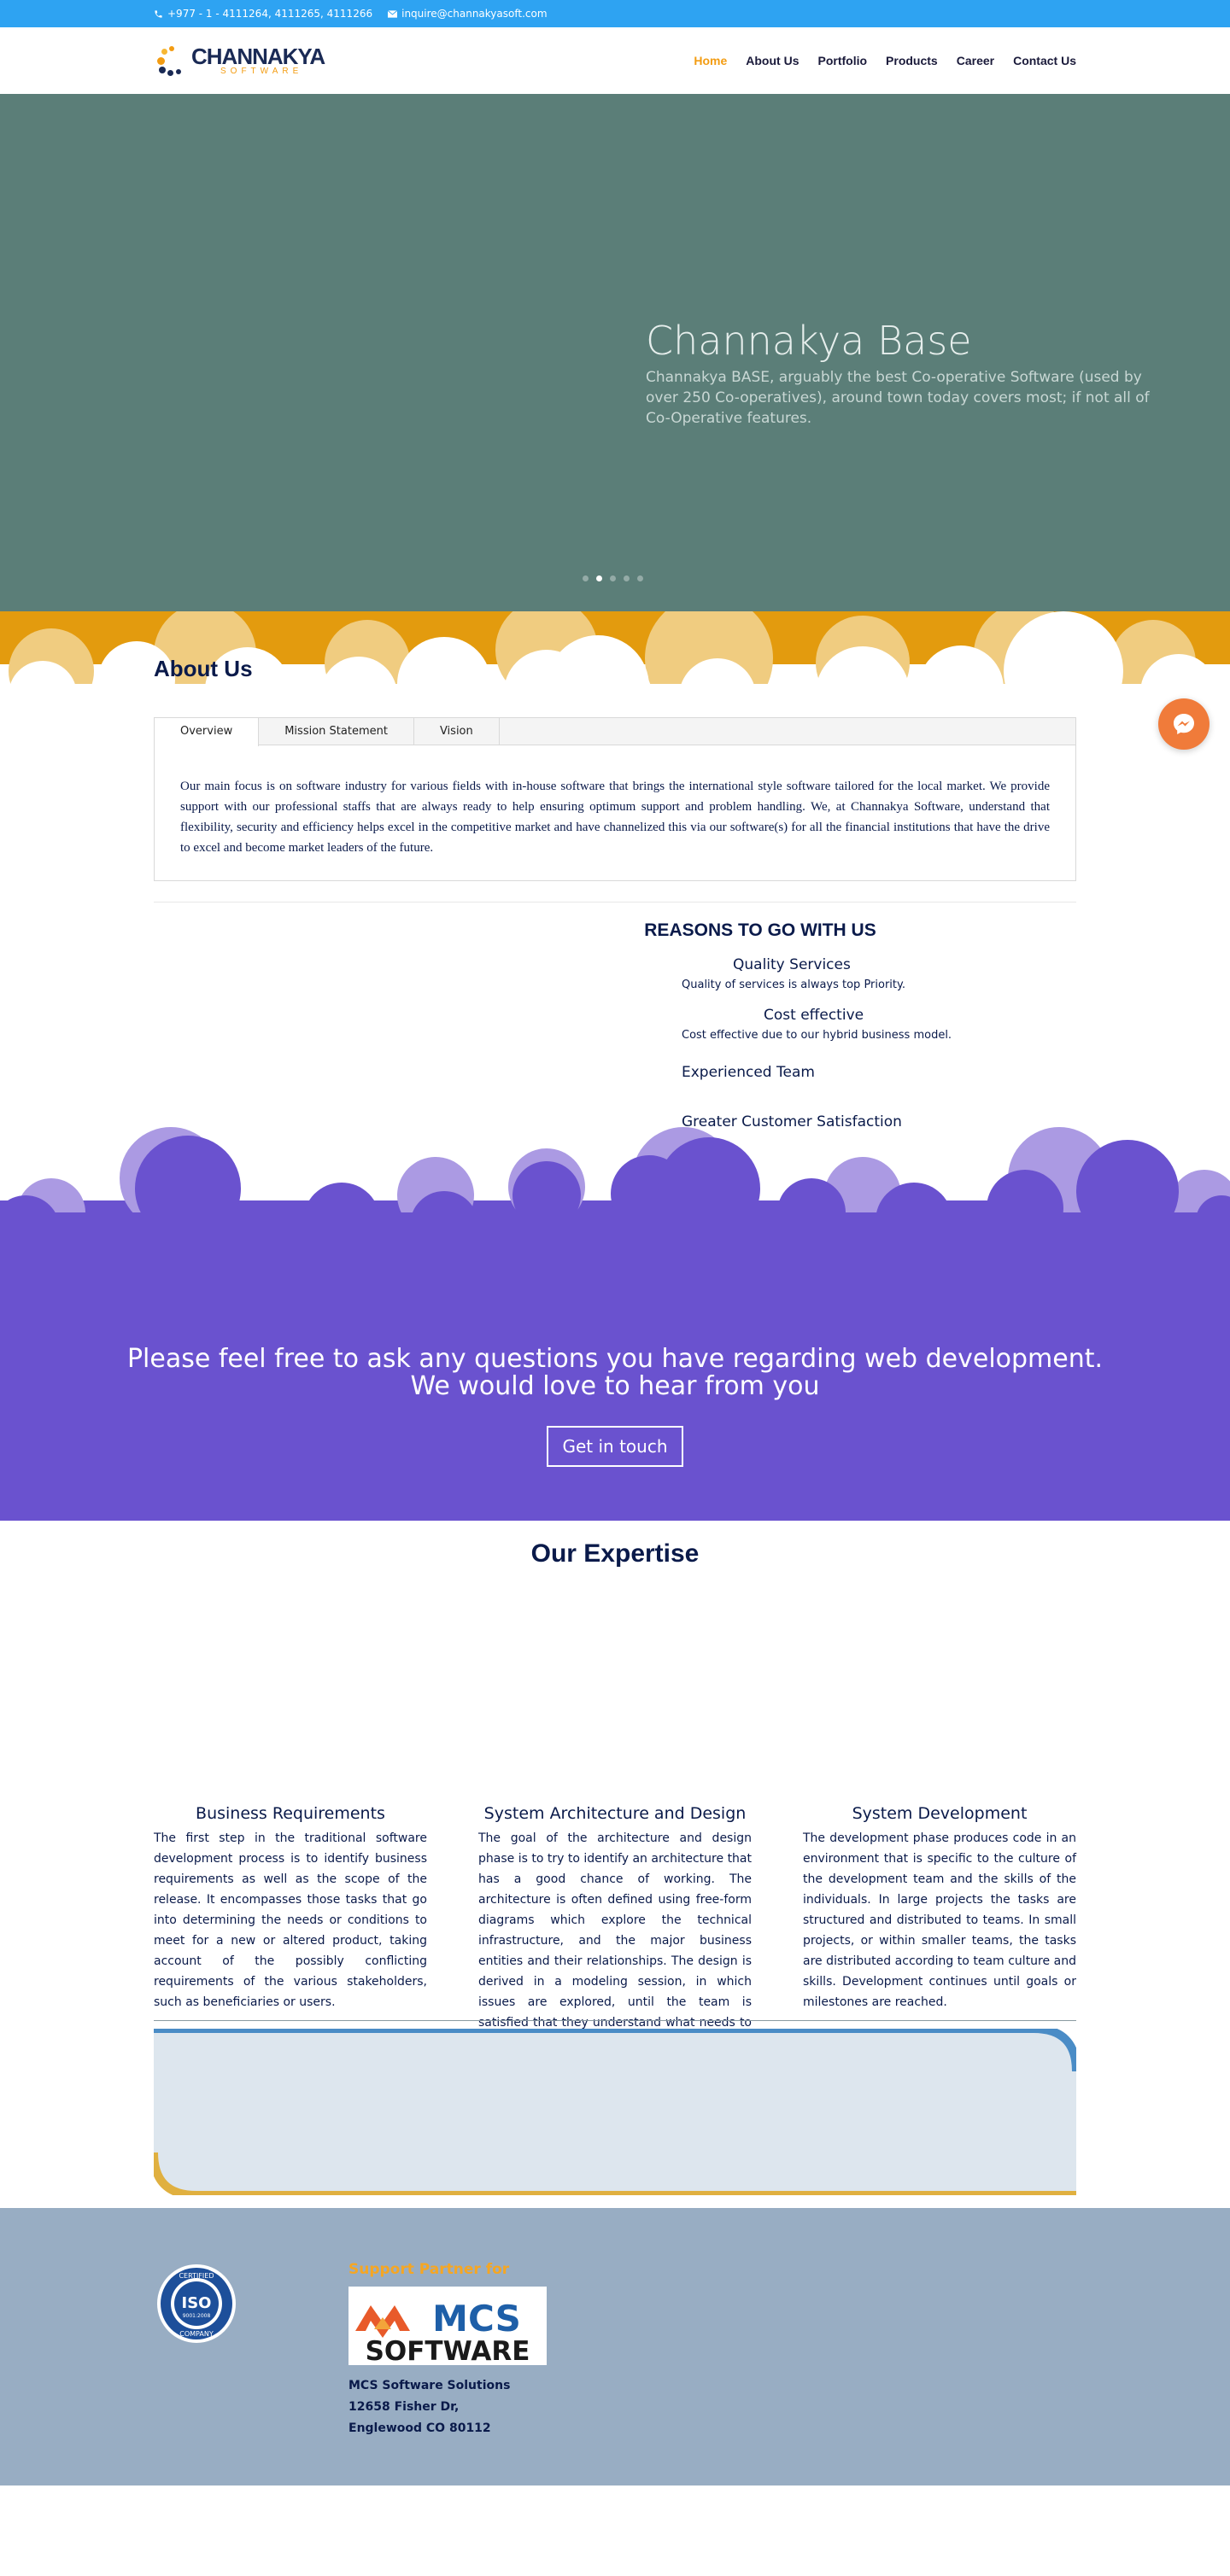  I want to click on address-line: Englewood CO 80112, so click(419, 2428).